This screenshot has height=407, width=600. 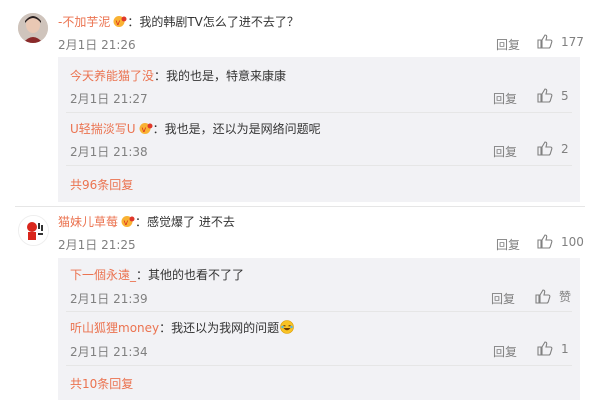 What do you see at coordinates (565, 95) in the screenshot?
I see `like-count: 5` at bounding box center [565, 95].